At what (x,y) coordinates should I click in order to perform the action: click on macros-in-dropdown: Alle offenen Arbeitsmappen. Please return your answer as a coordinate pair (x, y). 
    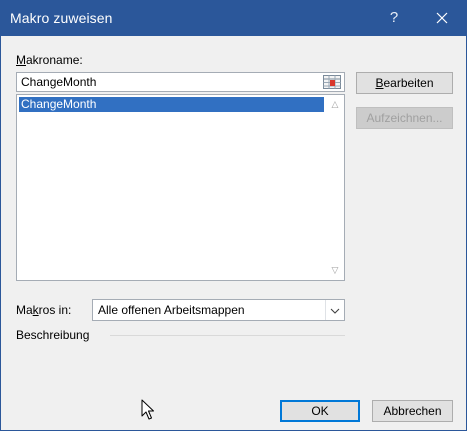
    Looking at the image, I should click on (218, 310).